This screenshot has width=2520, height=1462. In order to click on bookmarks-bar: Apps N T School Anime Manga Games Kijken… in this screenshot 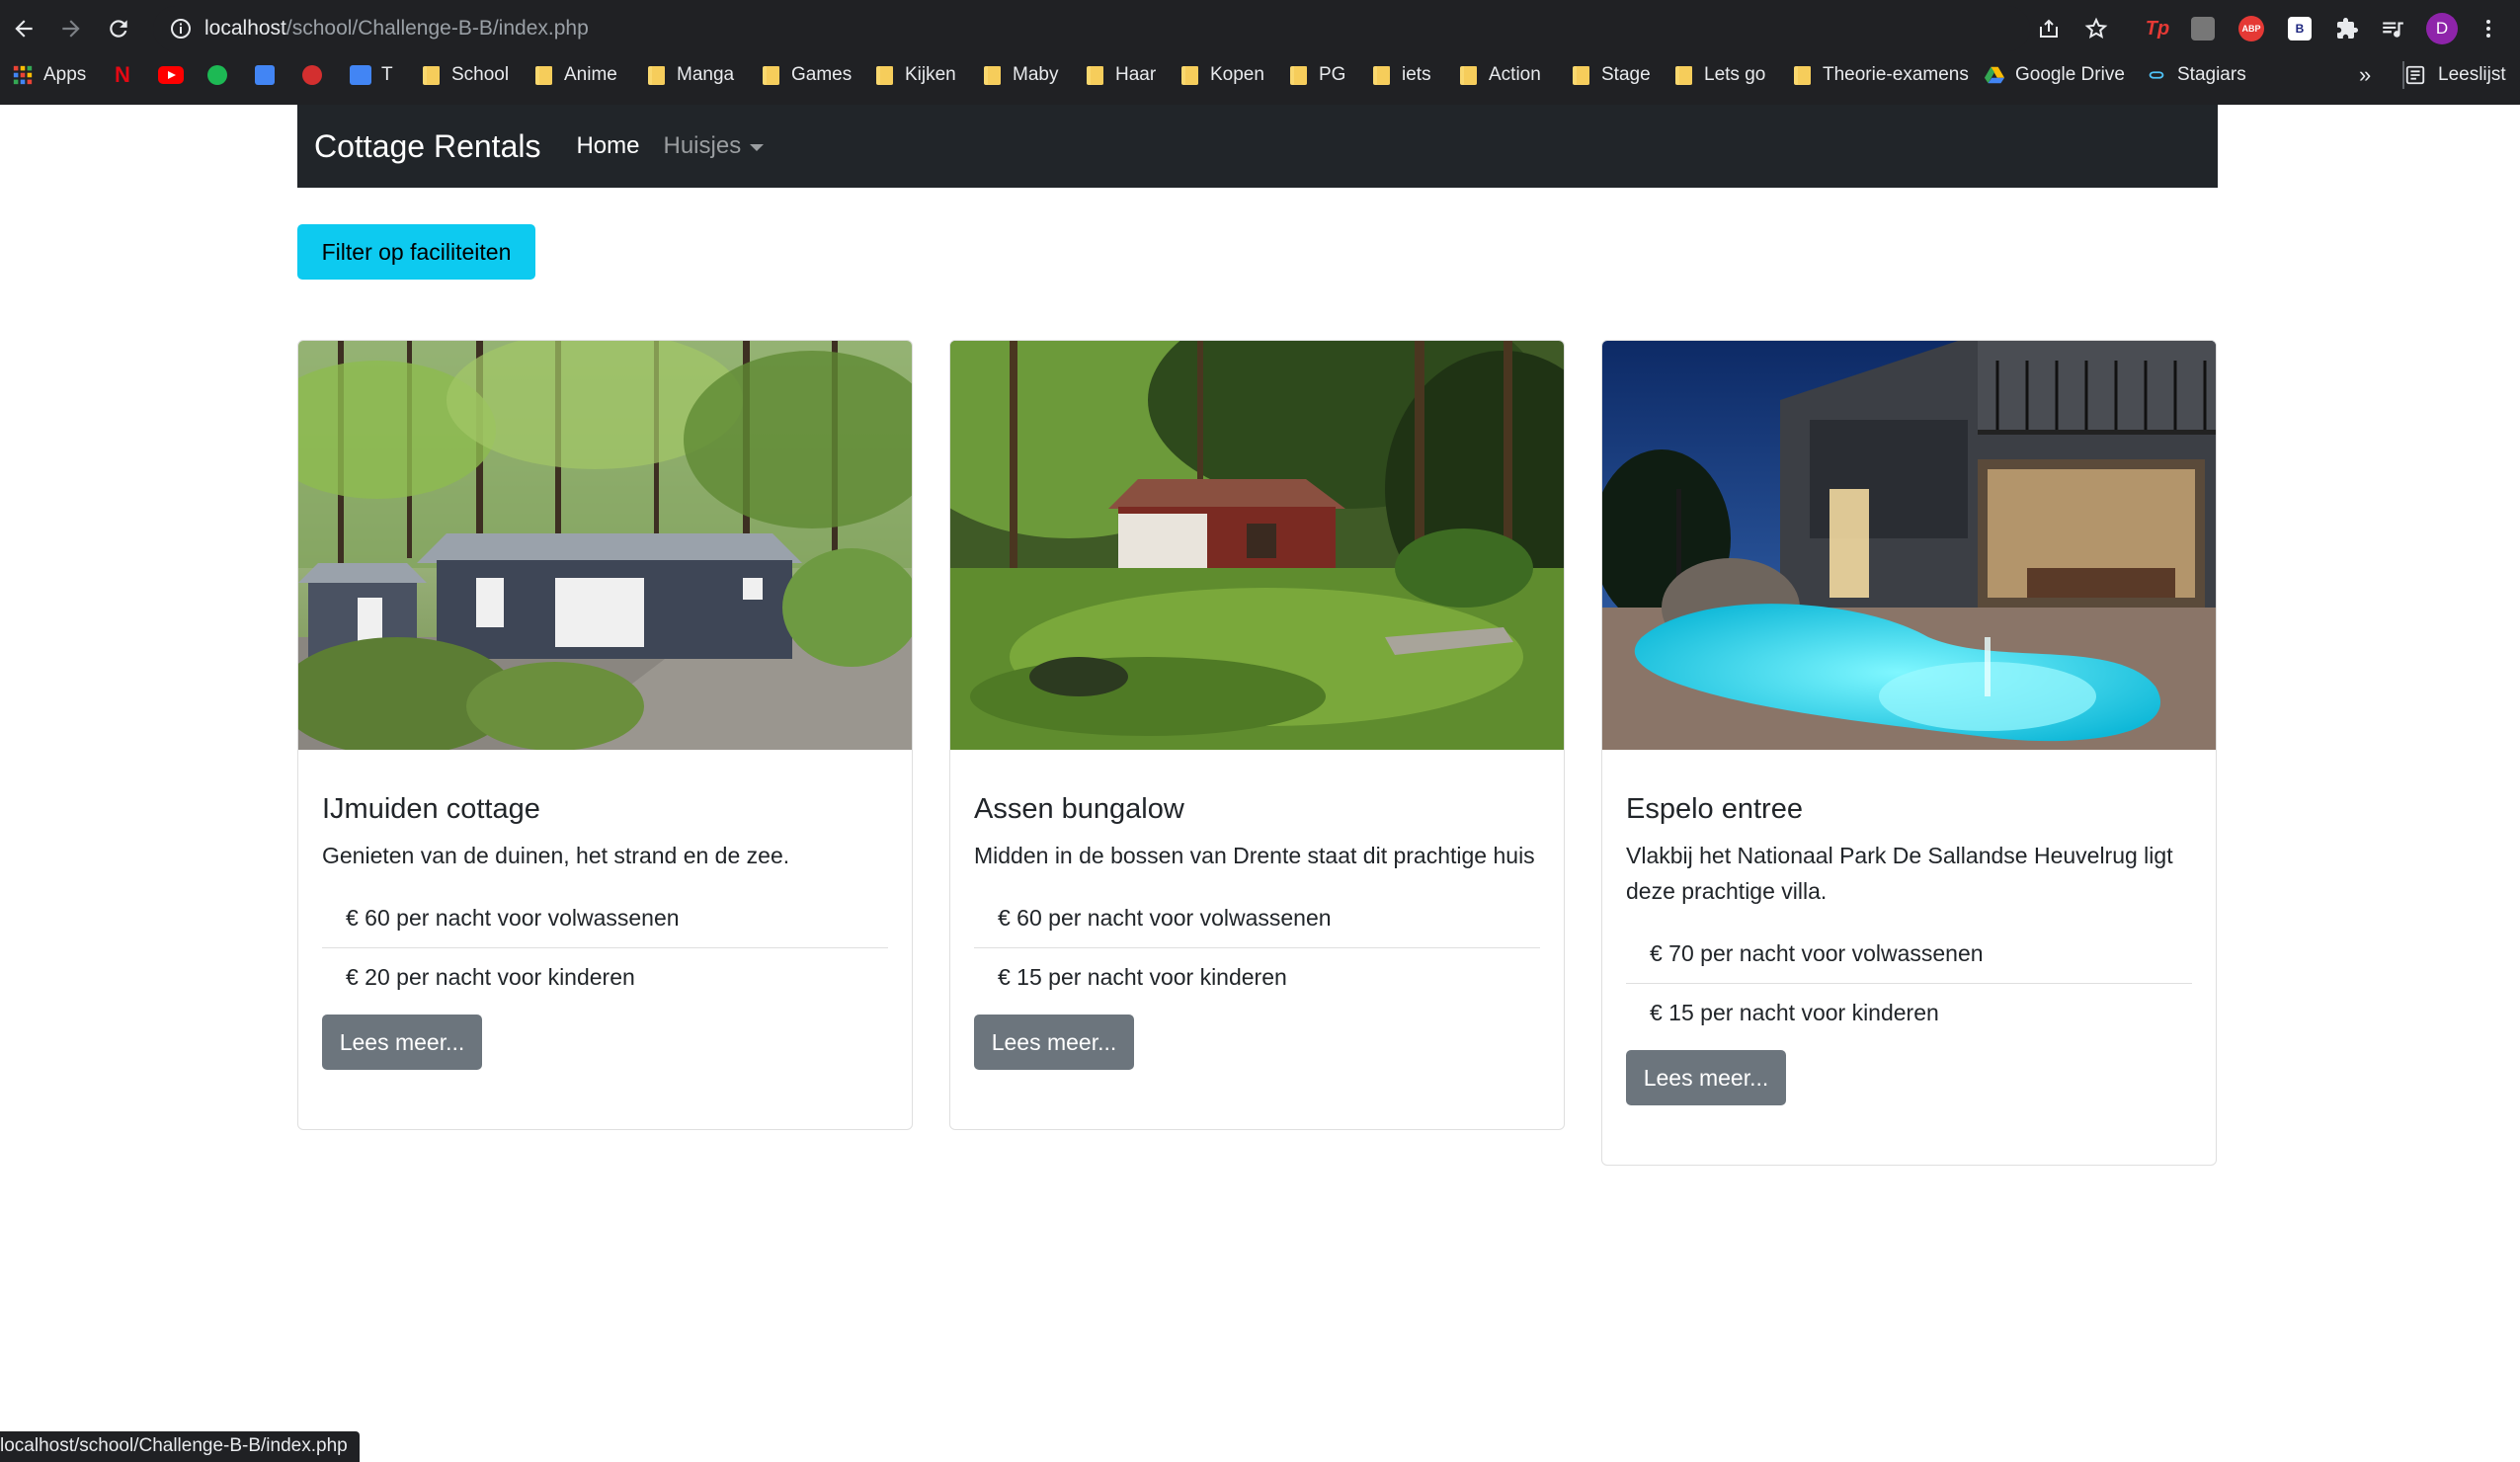, I will do `click(1260, 81)`.